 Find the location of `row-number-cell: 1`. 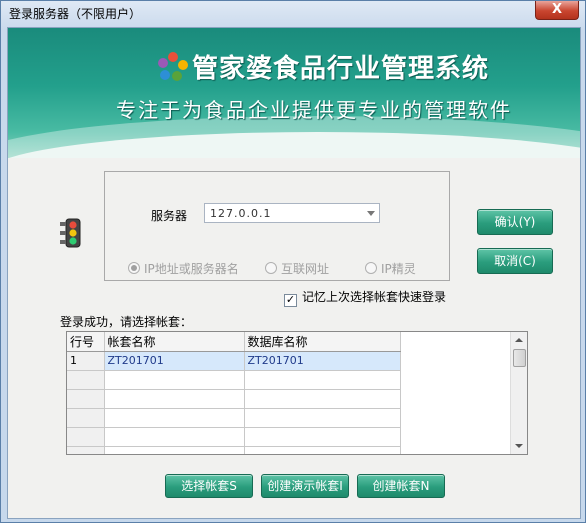

row-number-cell: 1 is located at coordinates (86, 361).